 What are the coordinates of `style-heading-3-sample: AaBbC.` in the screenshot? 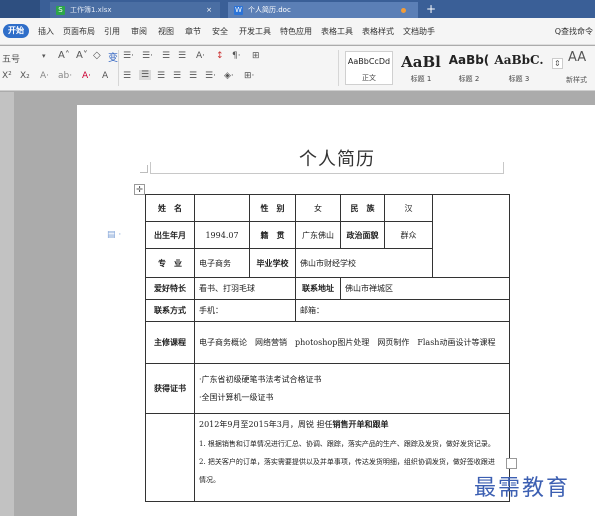 It's located at (519, 60).